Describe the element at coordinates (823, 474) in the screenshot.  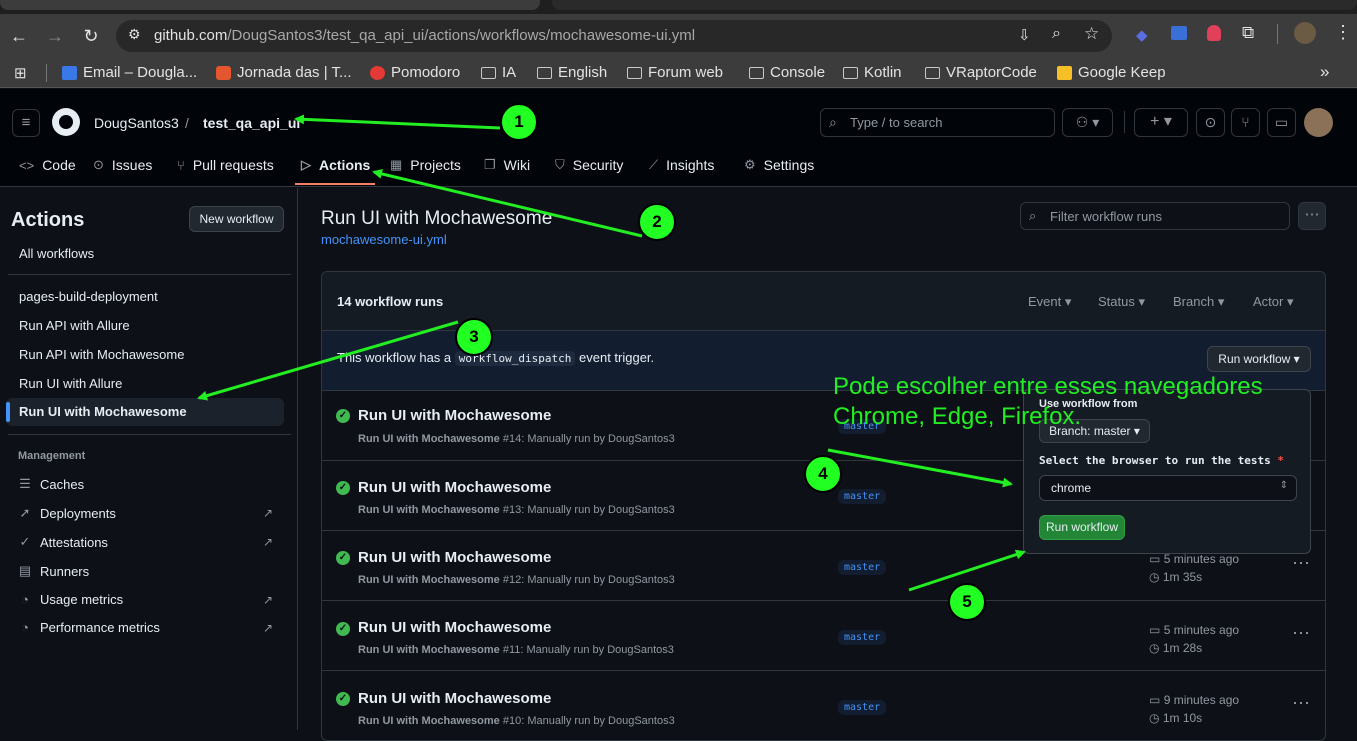
I see `annotation-marker: 4` at that location.